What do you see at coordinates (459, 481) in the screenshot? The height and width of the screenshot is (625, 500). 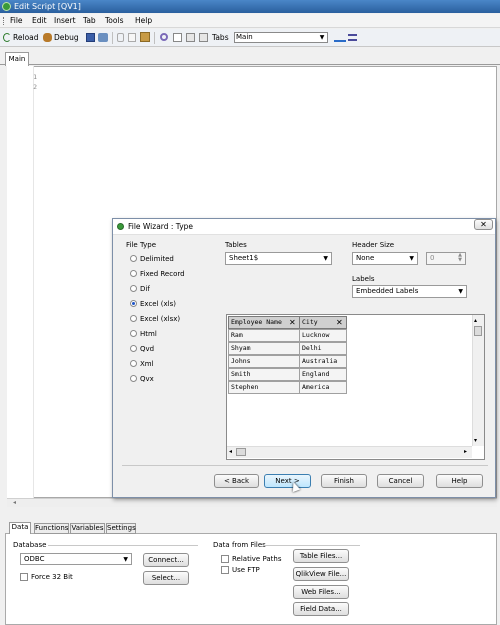 I see `help-button: Help` at bounding box center [459, 481].